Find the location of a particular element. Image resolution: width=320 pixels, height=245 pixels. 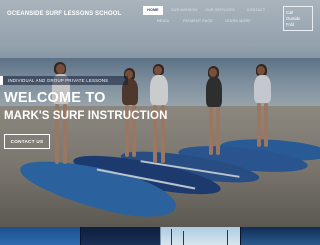

site-logo: OCEANSIDE SURF LESSONS SCHOOL is located at coordinates (64, 14).